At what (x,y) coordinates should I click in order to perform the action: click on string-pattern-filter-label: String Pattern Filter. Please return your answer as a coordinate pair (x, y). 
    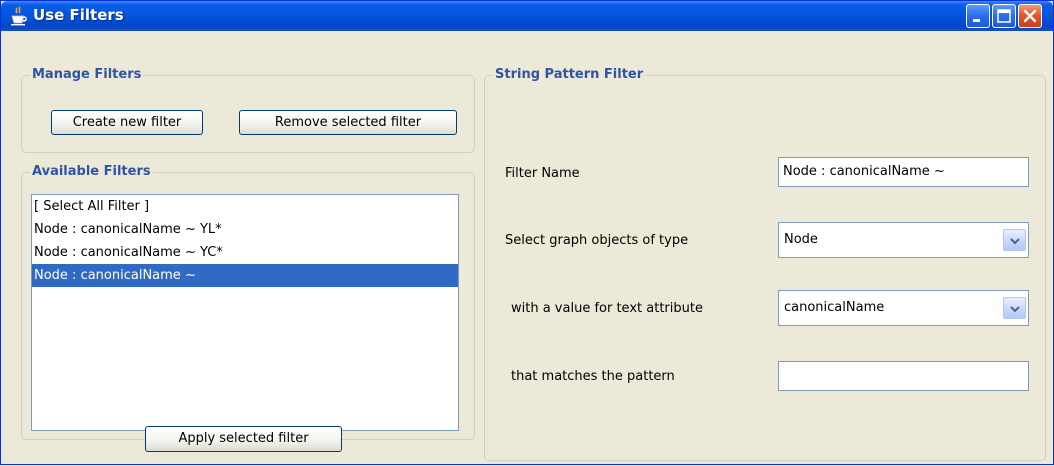
    Looking at the image, I should click on (569, 74).